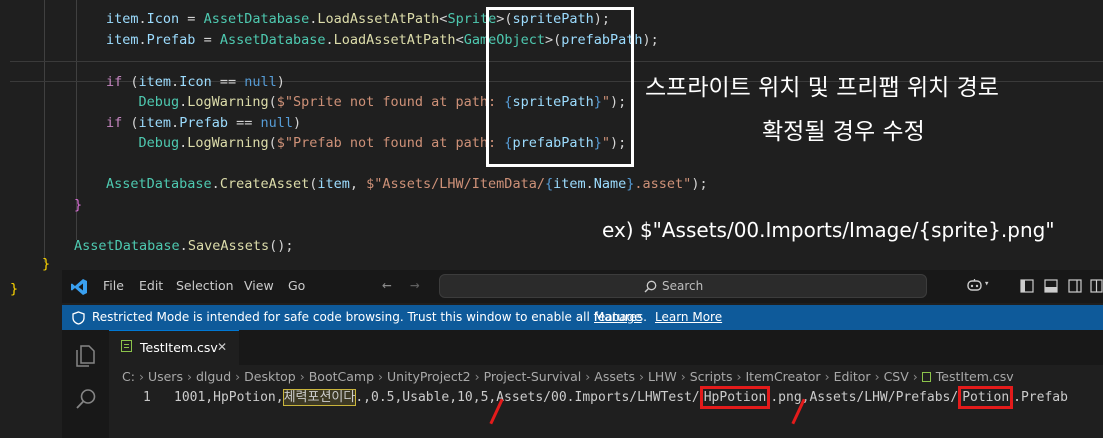 Image resolution: width=1103 pixels, height=438 pixels. What do you see at coordinates (259, 285) in the screenshot?
I see `menu-view: View` at bounding box center [259, 285].